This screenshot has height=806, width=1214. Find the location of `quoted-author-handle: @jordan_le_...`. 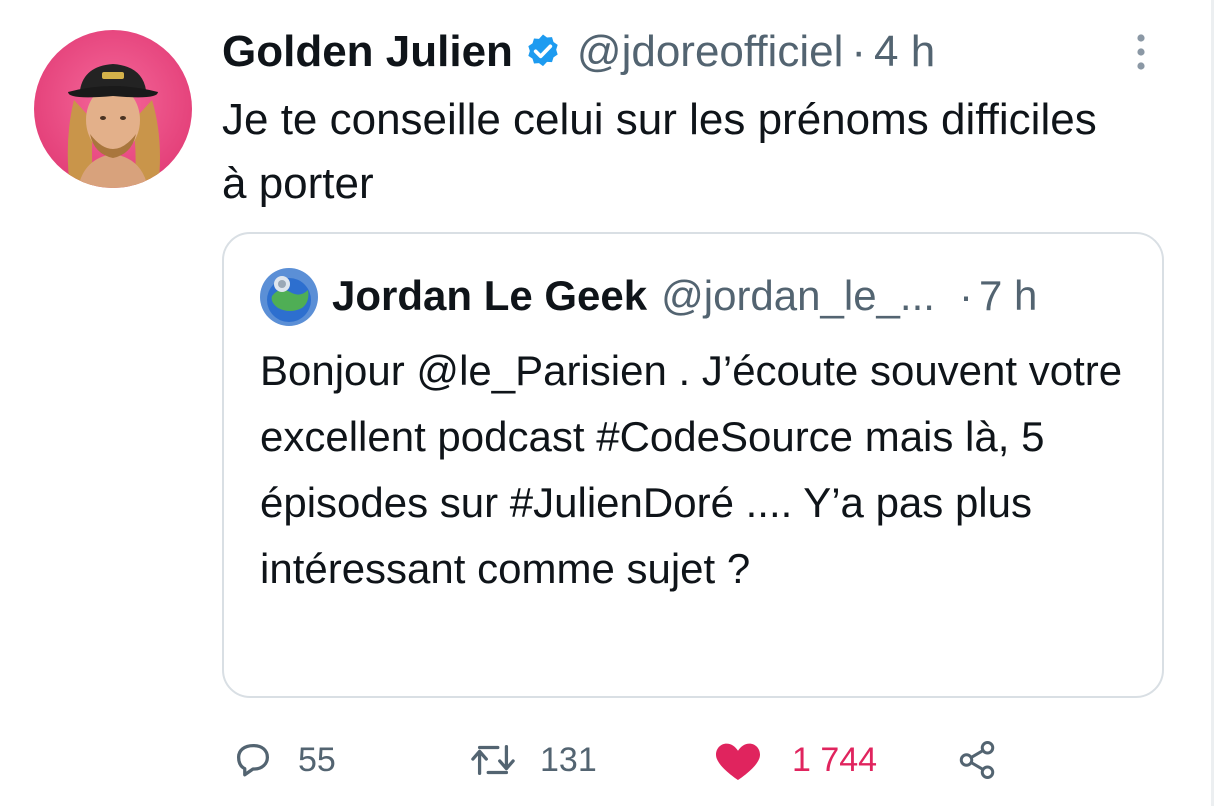

quoted-author-handle: @jordan_le_... is located at coordinates (798, 296).